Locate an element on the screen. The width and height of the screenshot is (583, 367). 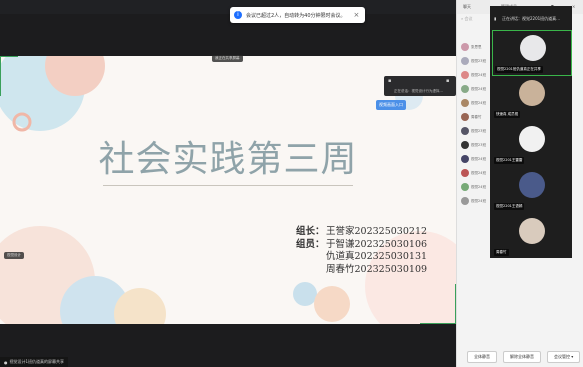
tile-name: 视觉2201王语嫣 is located at coordinates (509, 206).